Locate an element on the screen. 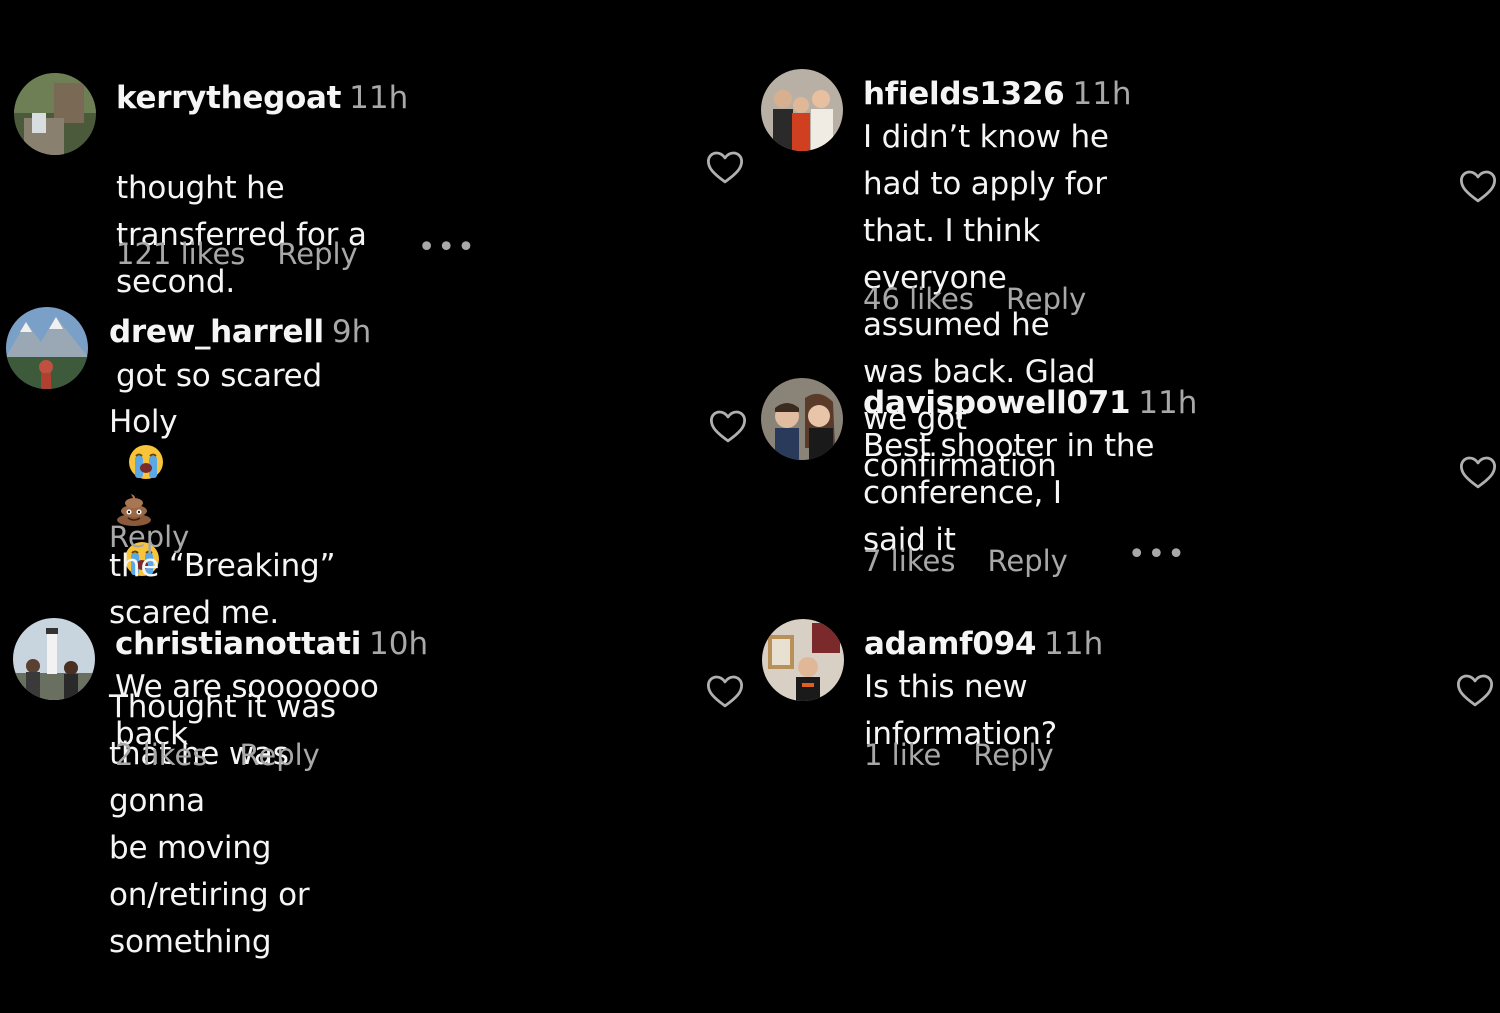 The image size is (1500, 1013). timestamp: 10h is located at coordinates (399, 644).